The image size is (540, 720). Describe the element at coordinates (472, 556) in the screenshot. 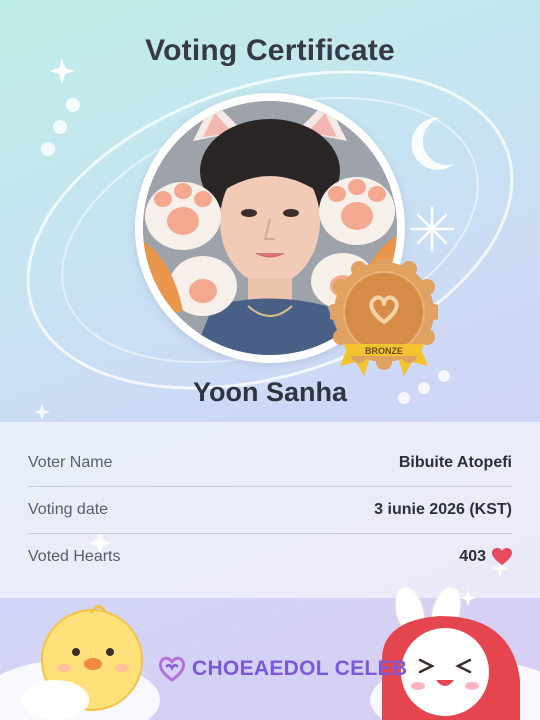

I see `voted-hearts-value: 403` at that location.